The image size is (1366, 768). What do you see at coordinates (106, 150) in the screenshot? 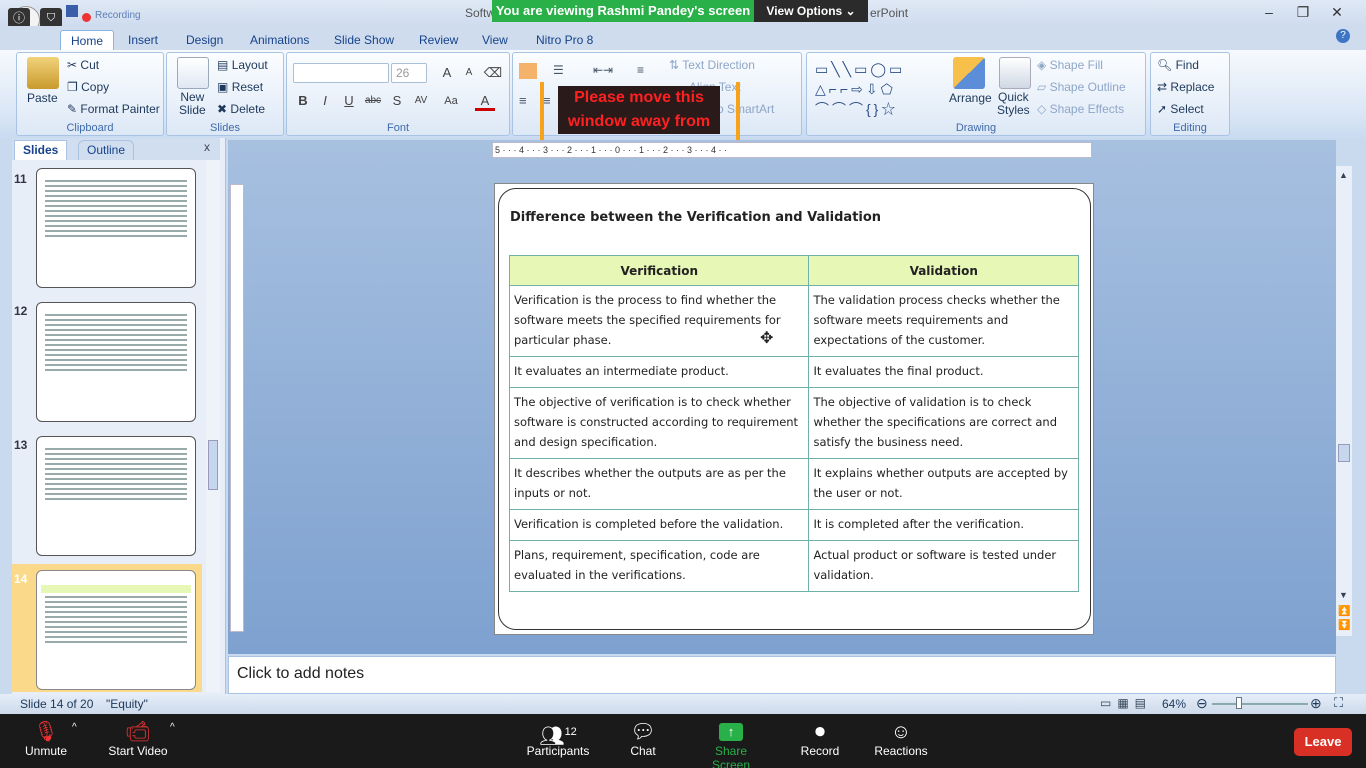
I see `tab-outline-panel: Outline` at bounding box center [106, 150].